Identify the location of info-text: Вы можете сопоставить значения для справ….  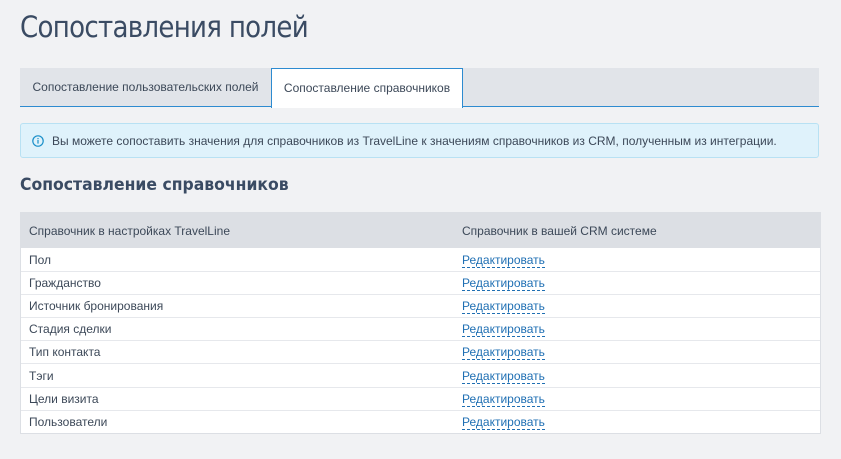
(414, 140).